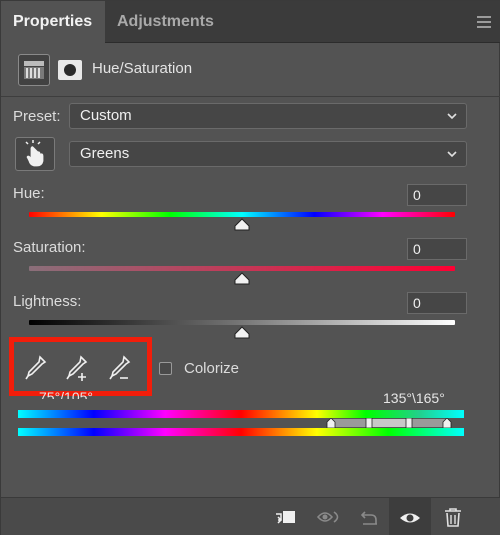  I want to click on eyedropper-add-icon, so click(77, 368).